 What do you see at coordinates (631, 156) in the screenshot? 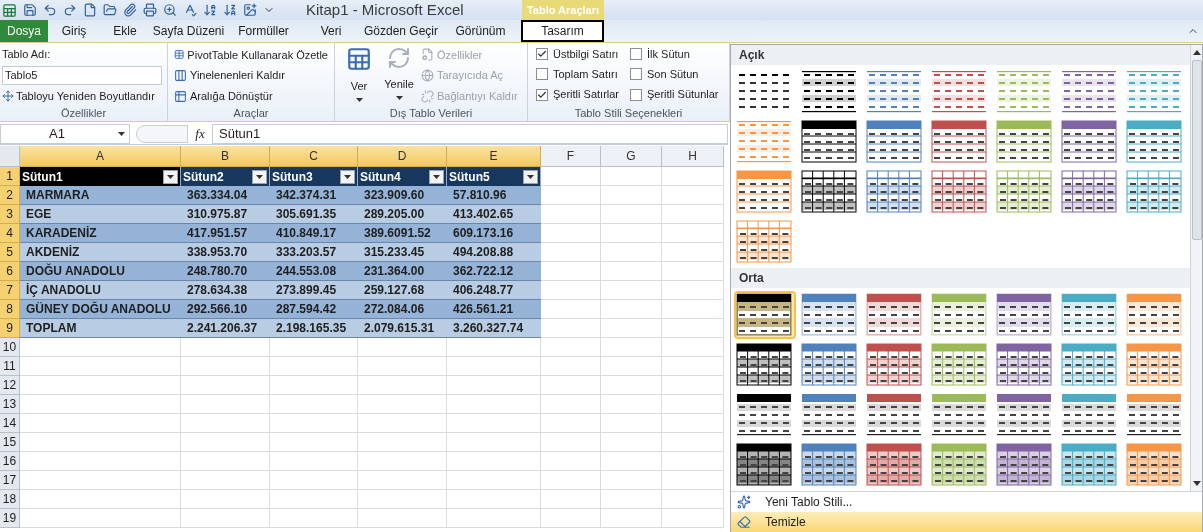
I see `column-header: G` at bounding box center [631, 156].